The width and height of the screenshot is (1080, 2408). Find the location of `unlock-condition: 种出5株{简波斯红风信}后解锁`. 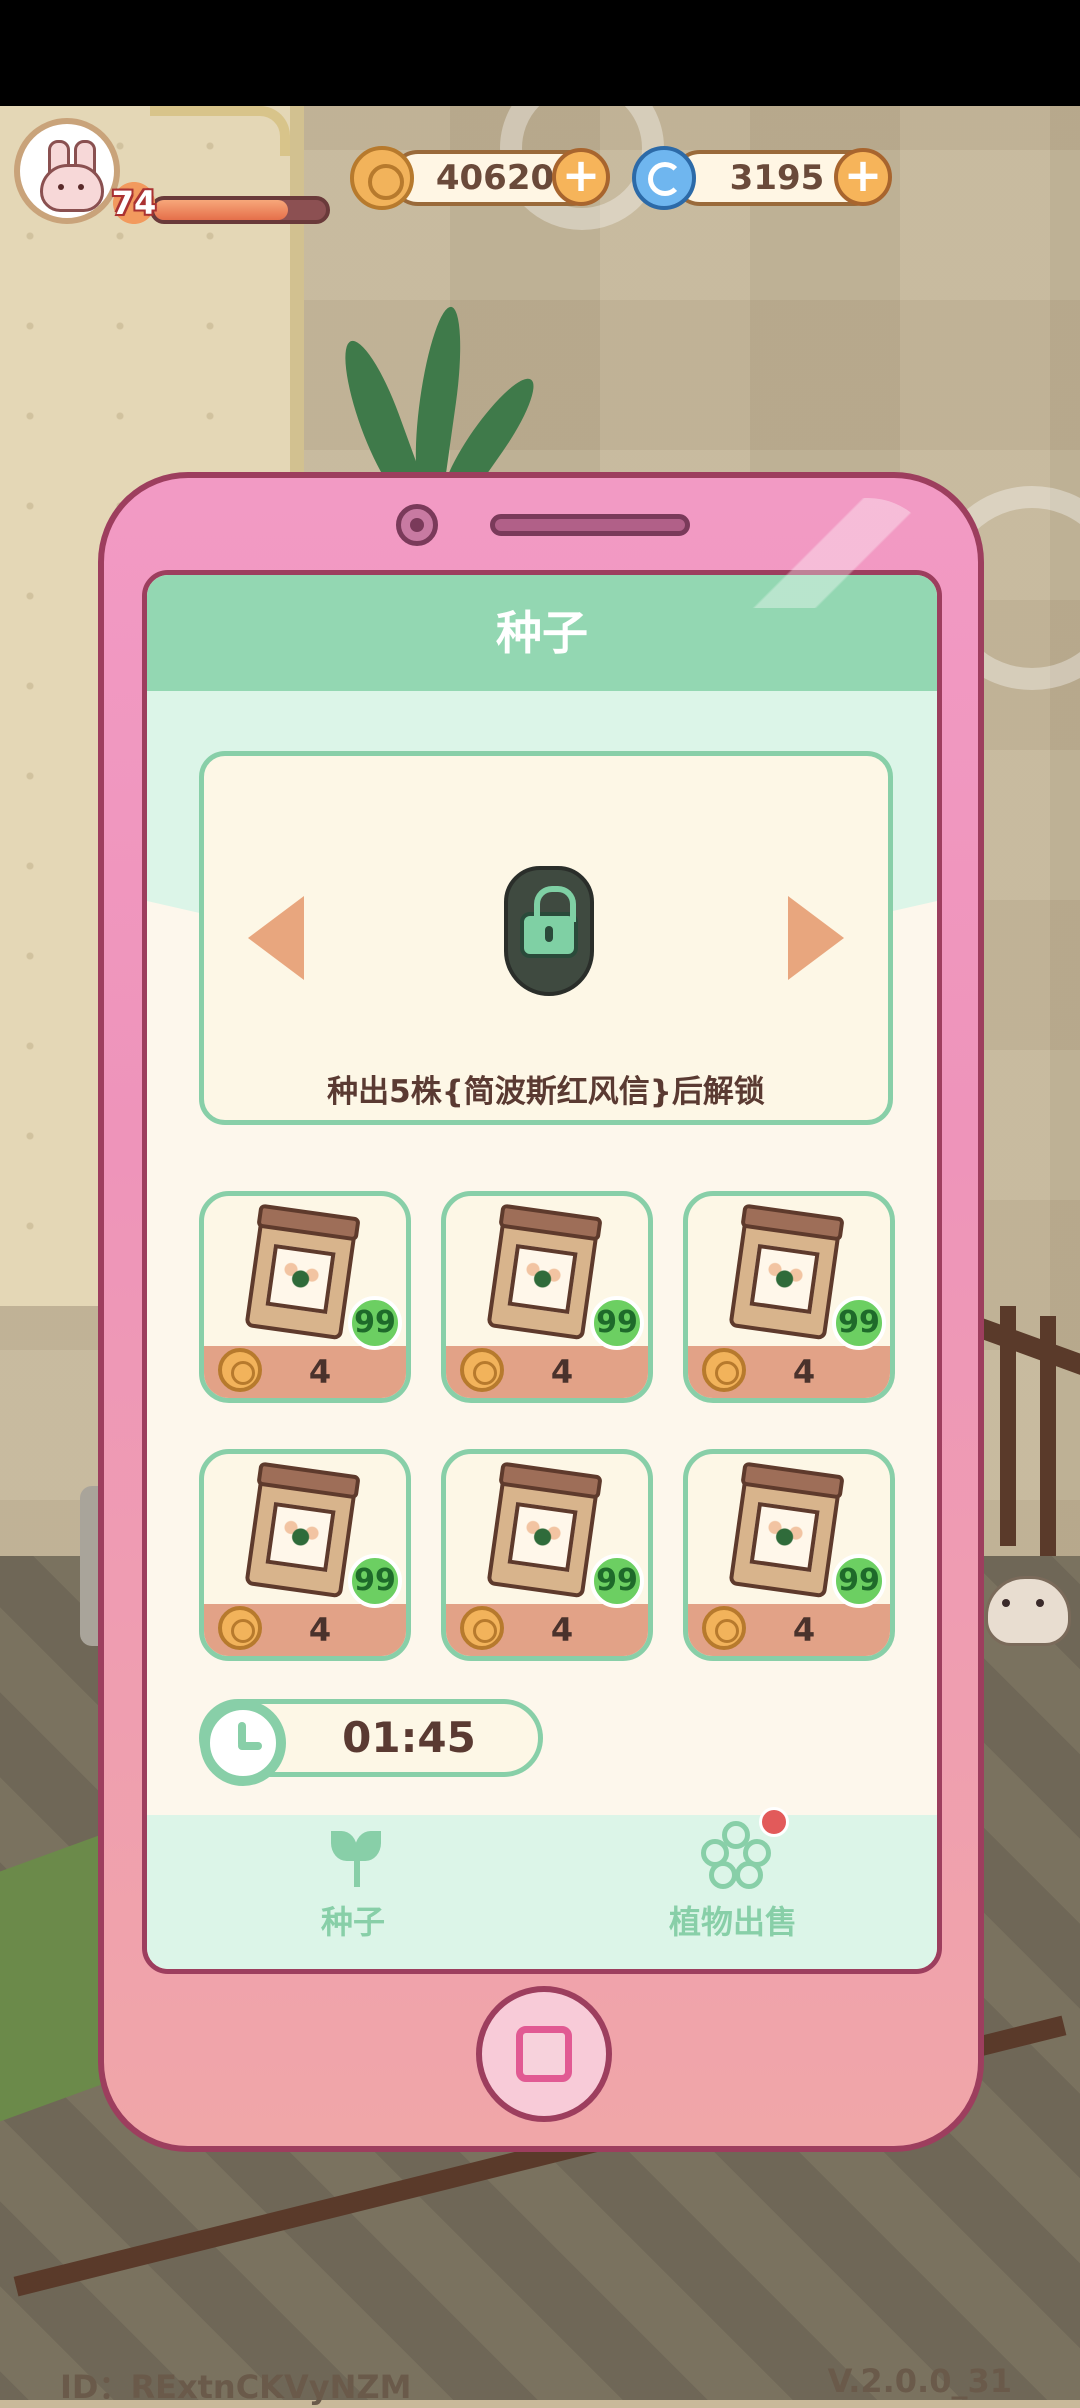

unlock-condition: 种出5株{简波斯红风信}后解锁 is located at coordinates (546, 1092).